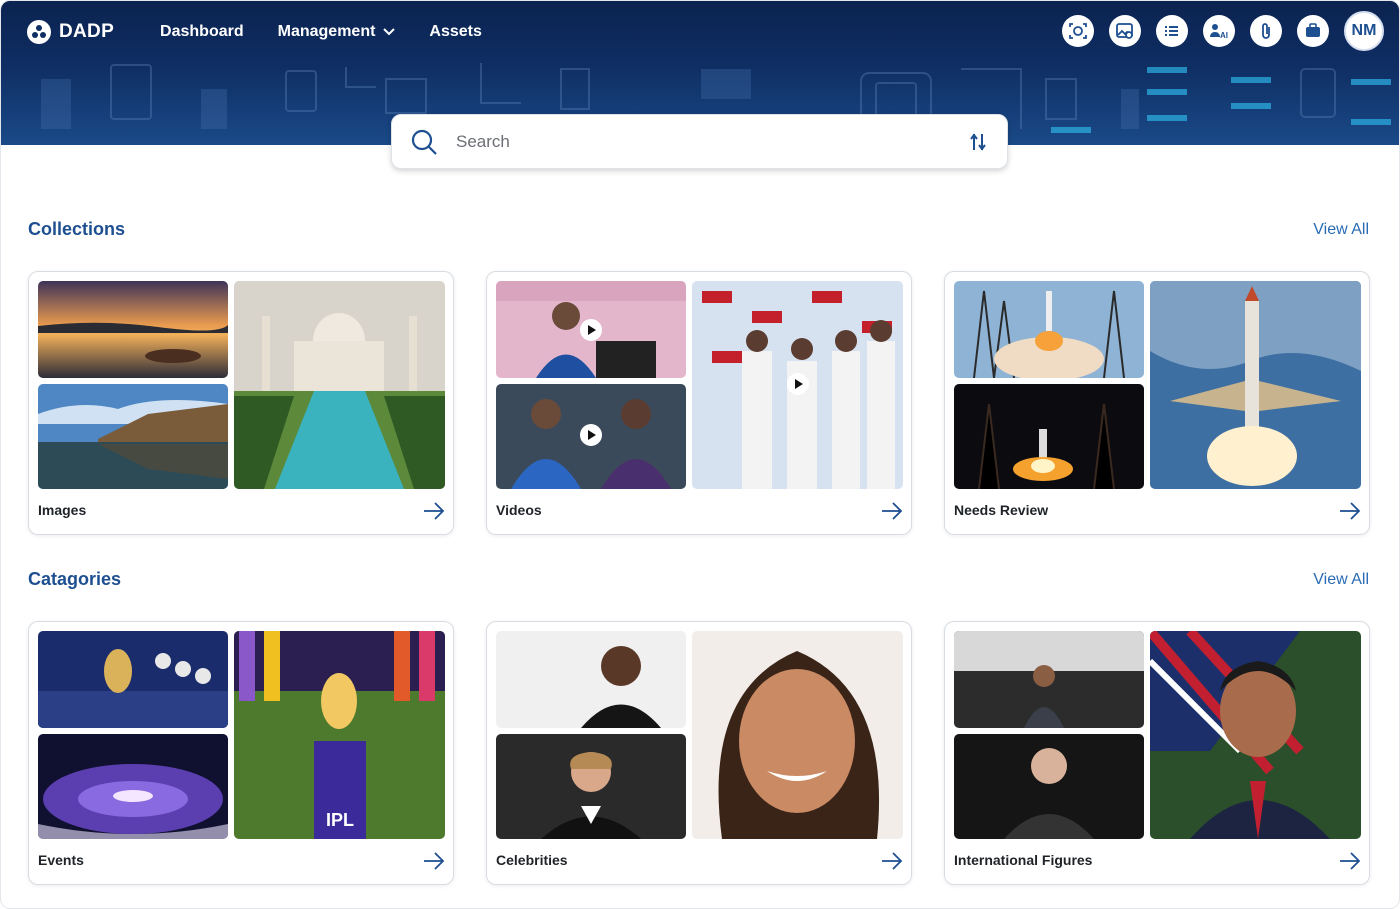 The width and height of the screenshot is (1400, 909). I want to click on thumbnail-fort-lake, so click(133, 436).